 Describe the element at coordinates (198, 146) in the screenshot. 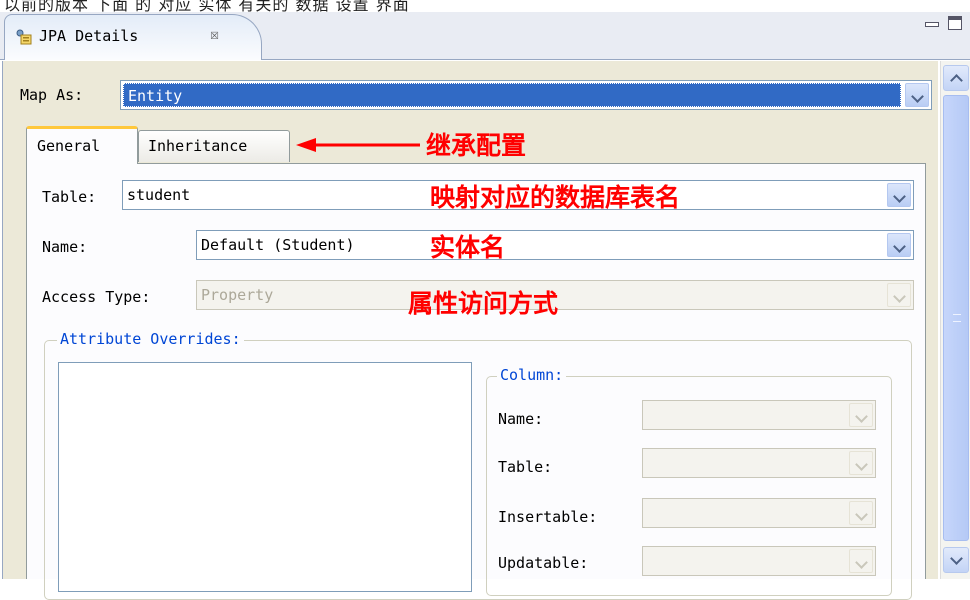

I see `tab-inheritance-label: Inheritance` at that location.